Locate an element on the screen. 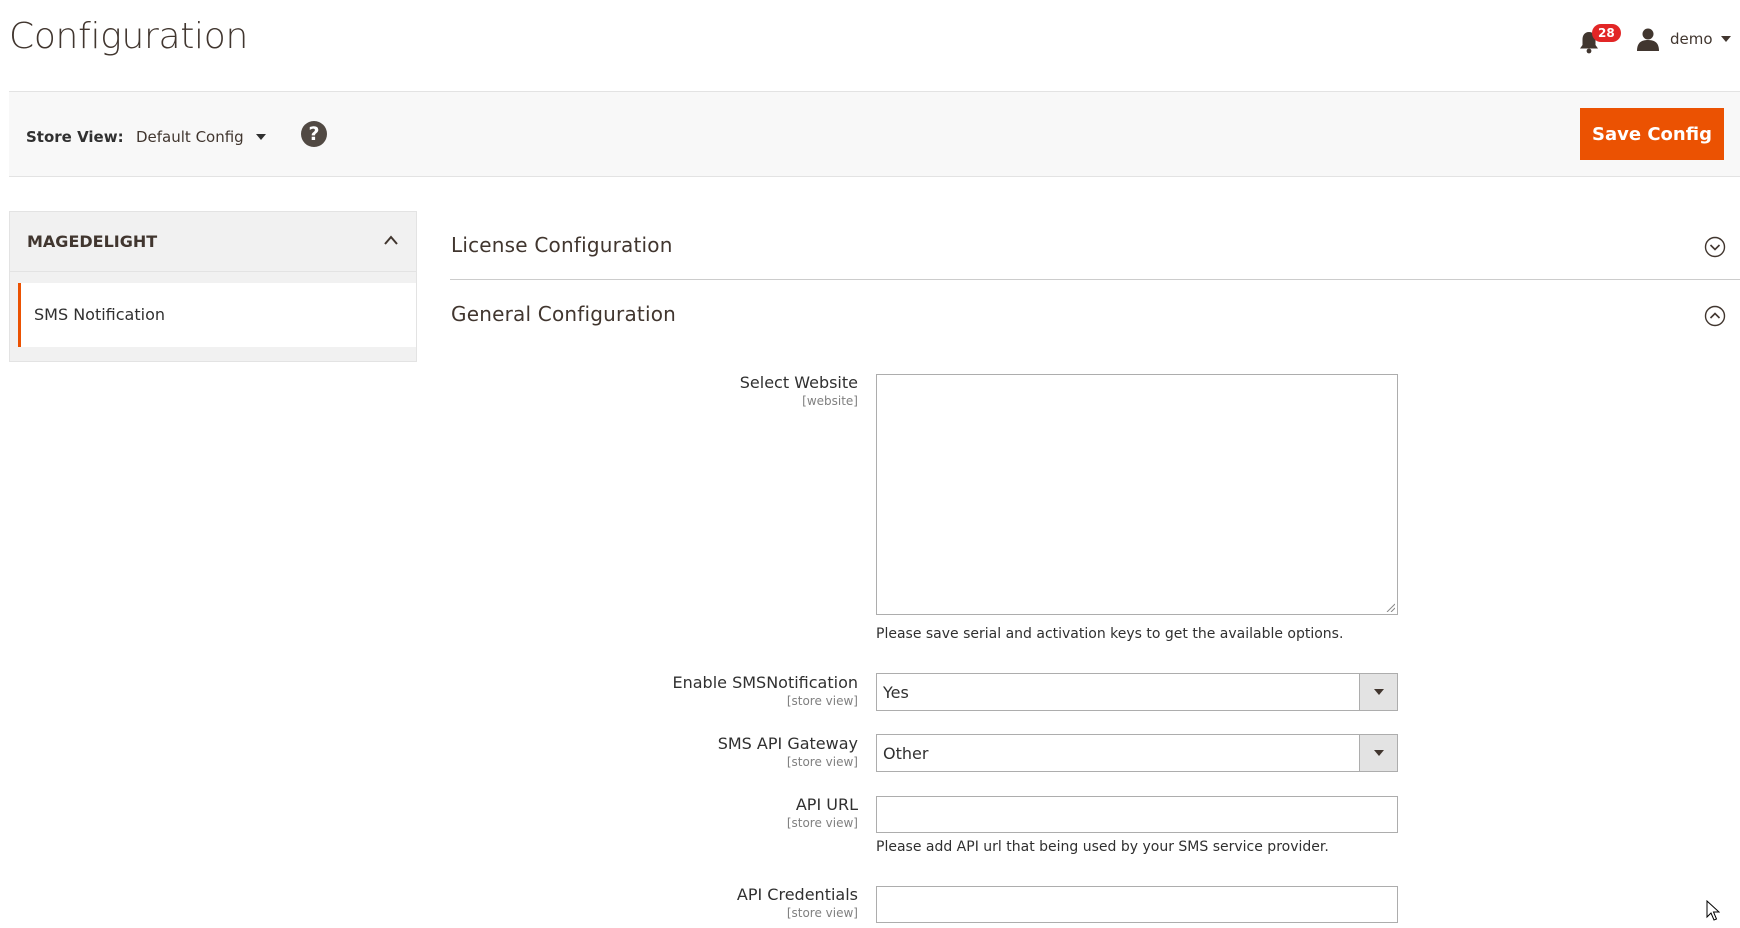  enable-sms-select: Yes is located at coordinates (1137, 692).